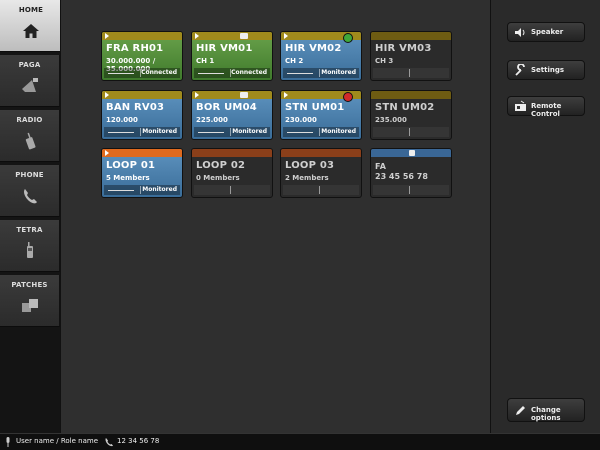  I want to click on left-nav: HOME PAGA RADIO PHONE TETRA PATCHES, so click(31, 216).